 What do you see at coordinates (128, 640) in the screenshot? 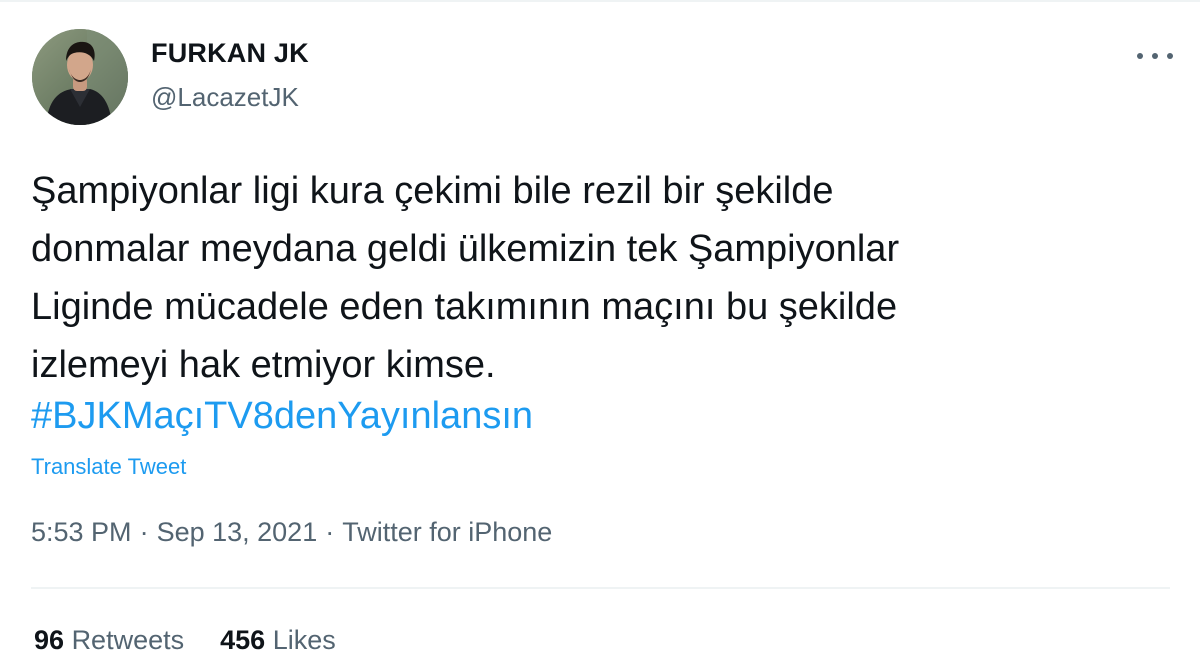
I see `retweets-label: Retweets` at bounding box center [128, 640].